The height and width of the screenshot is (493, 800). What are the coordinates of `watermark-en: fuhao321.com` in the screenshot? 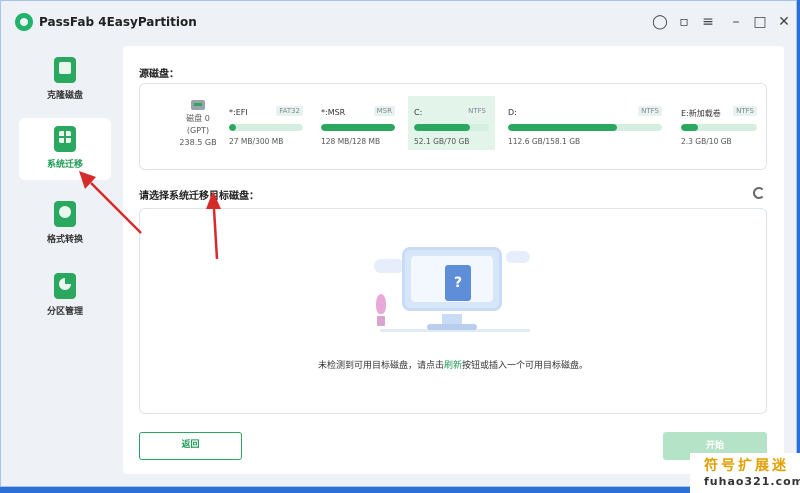 It's located at (752, 481).